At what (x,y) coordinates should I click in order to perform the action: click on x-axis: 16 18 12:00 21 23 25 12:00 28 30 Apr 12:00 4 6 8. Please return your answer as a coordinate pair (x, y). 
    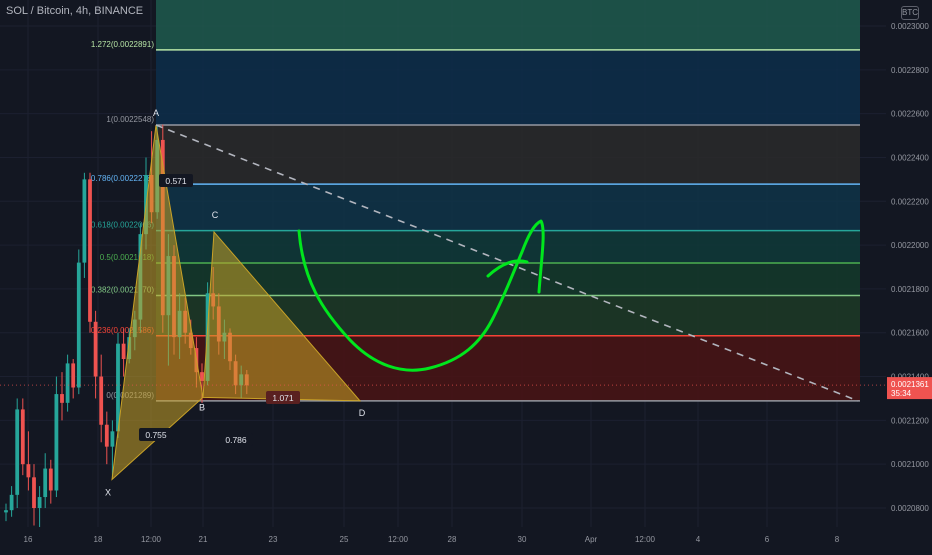
    Looking at the image, I should click on (466, 538).